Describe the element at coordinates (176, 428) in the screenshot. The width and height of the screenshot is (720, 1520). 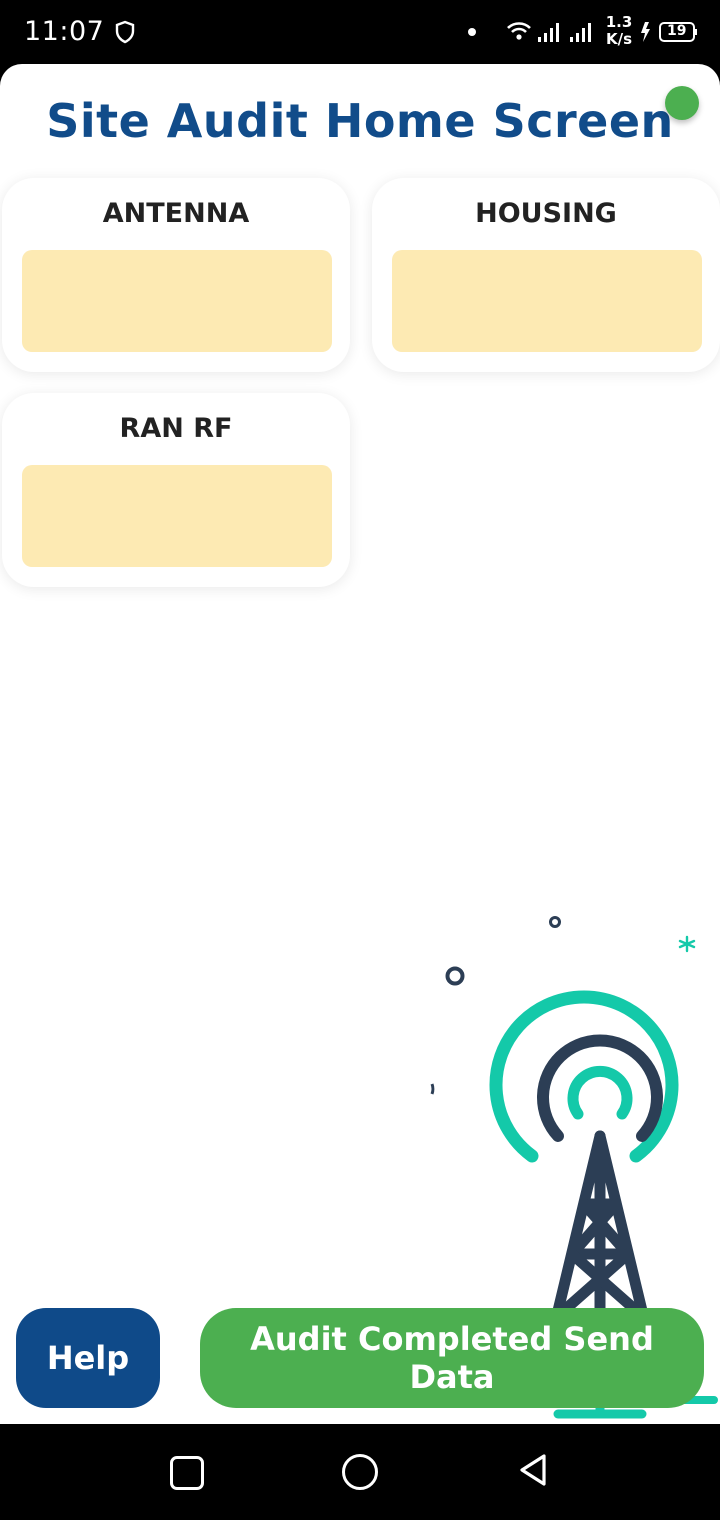
I see `card-label: RAN RF` at that location.